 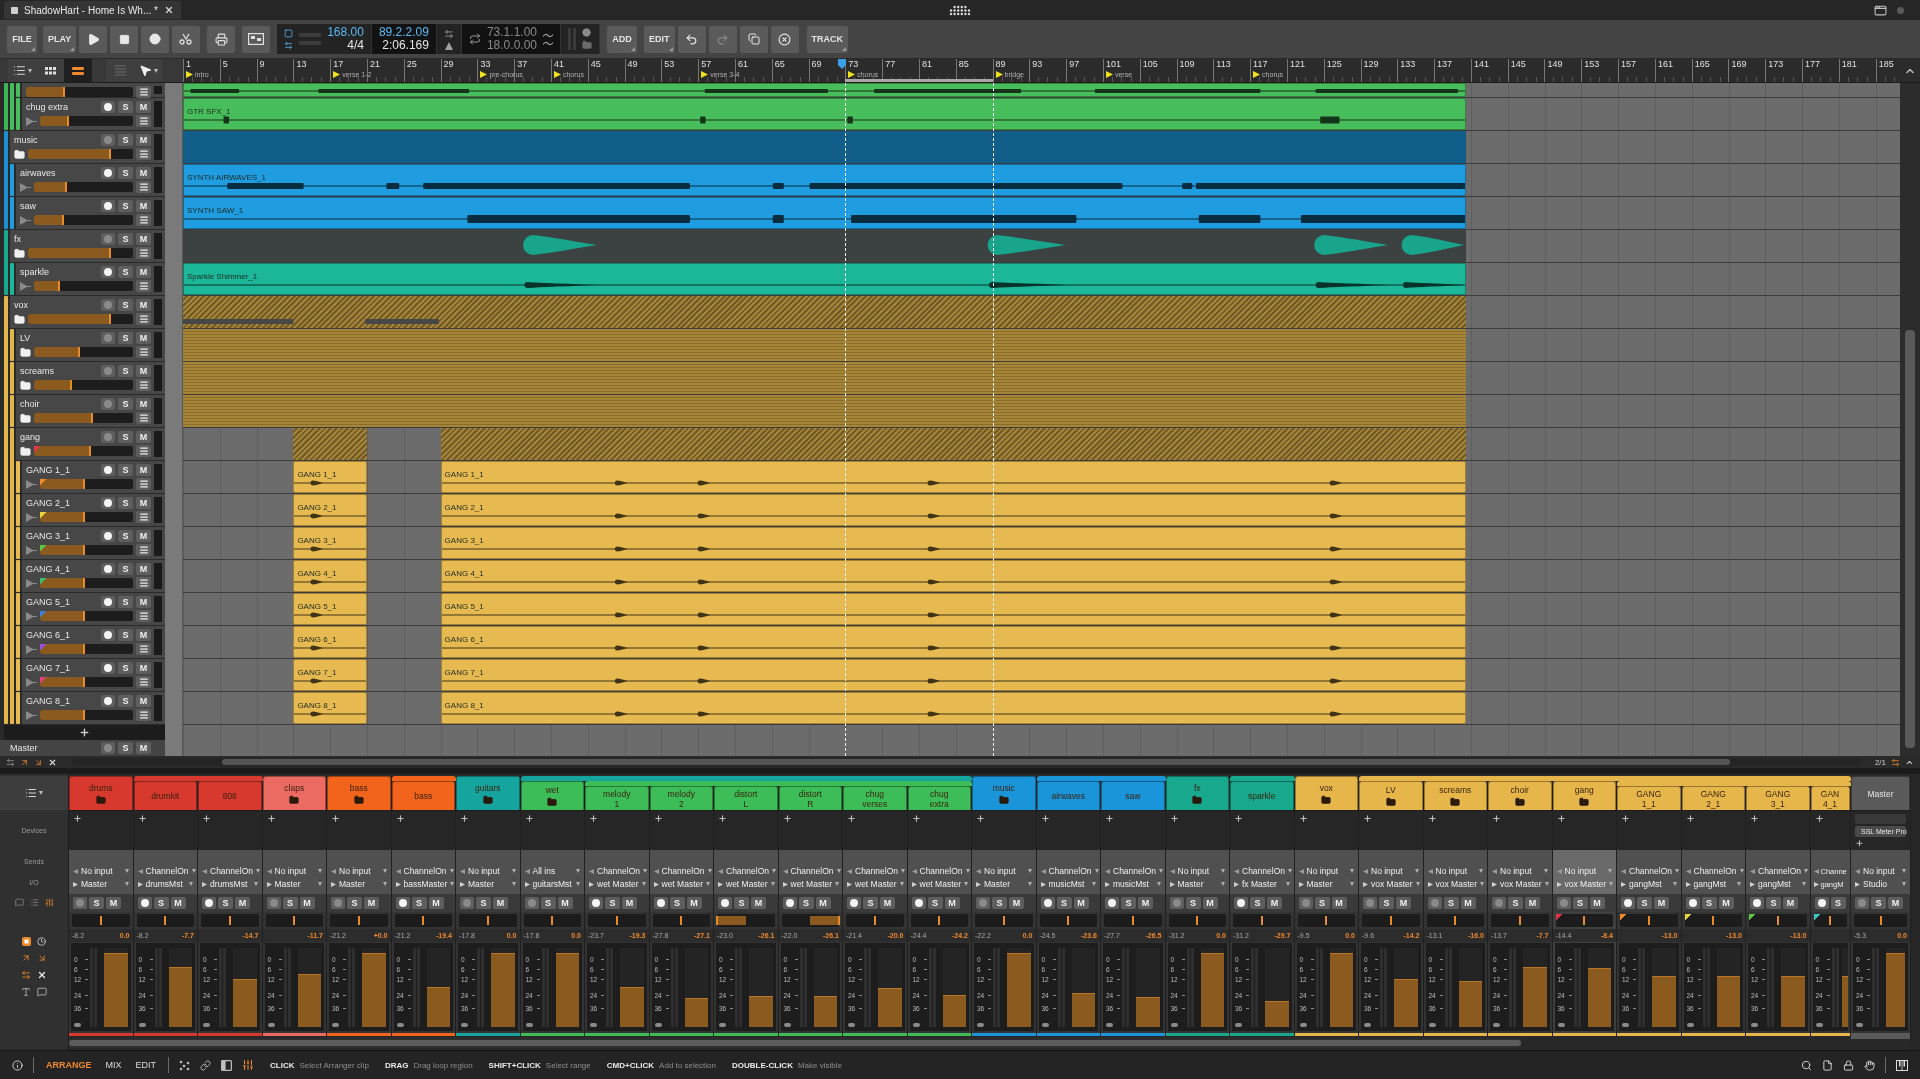 I want to click on arrow-icon, so click(x=24, y=762).